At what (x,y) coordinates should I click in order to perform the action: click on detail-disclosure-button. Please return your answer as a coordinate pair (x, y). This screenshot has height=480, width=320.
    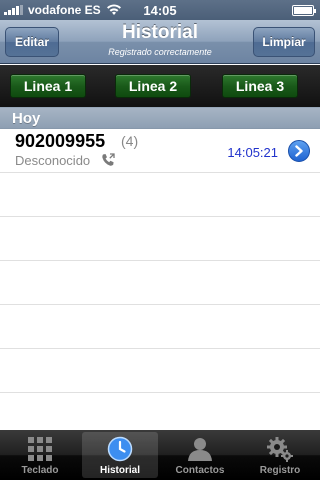
    Looking at the image, I should click on (299, 151).